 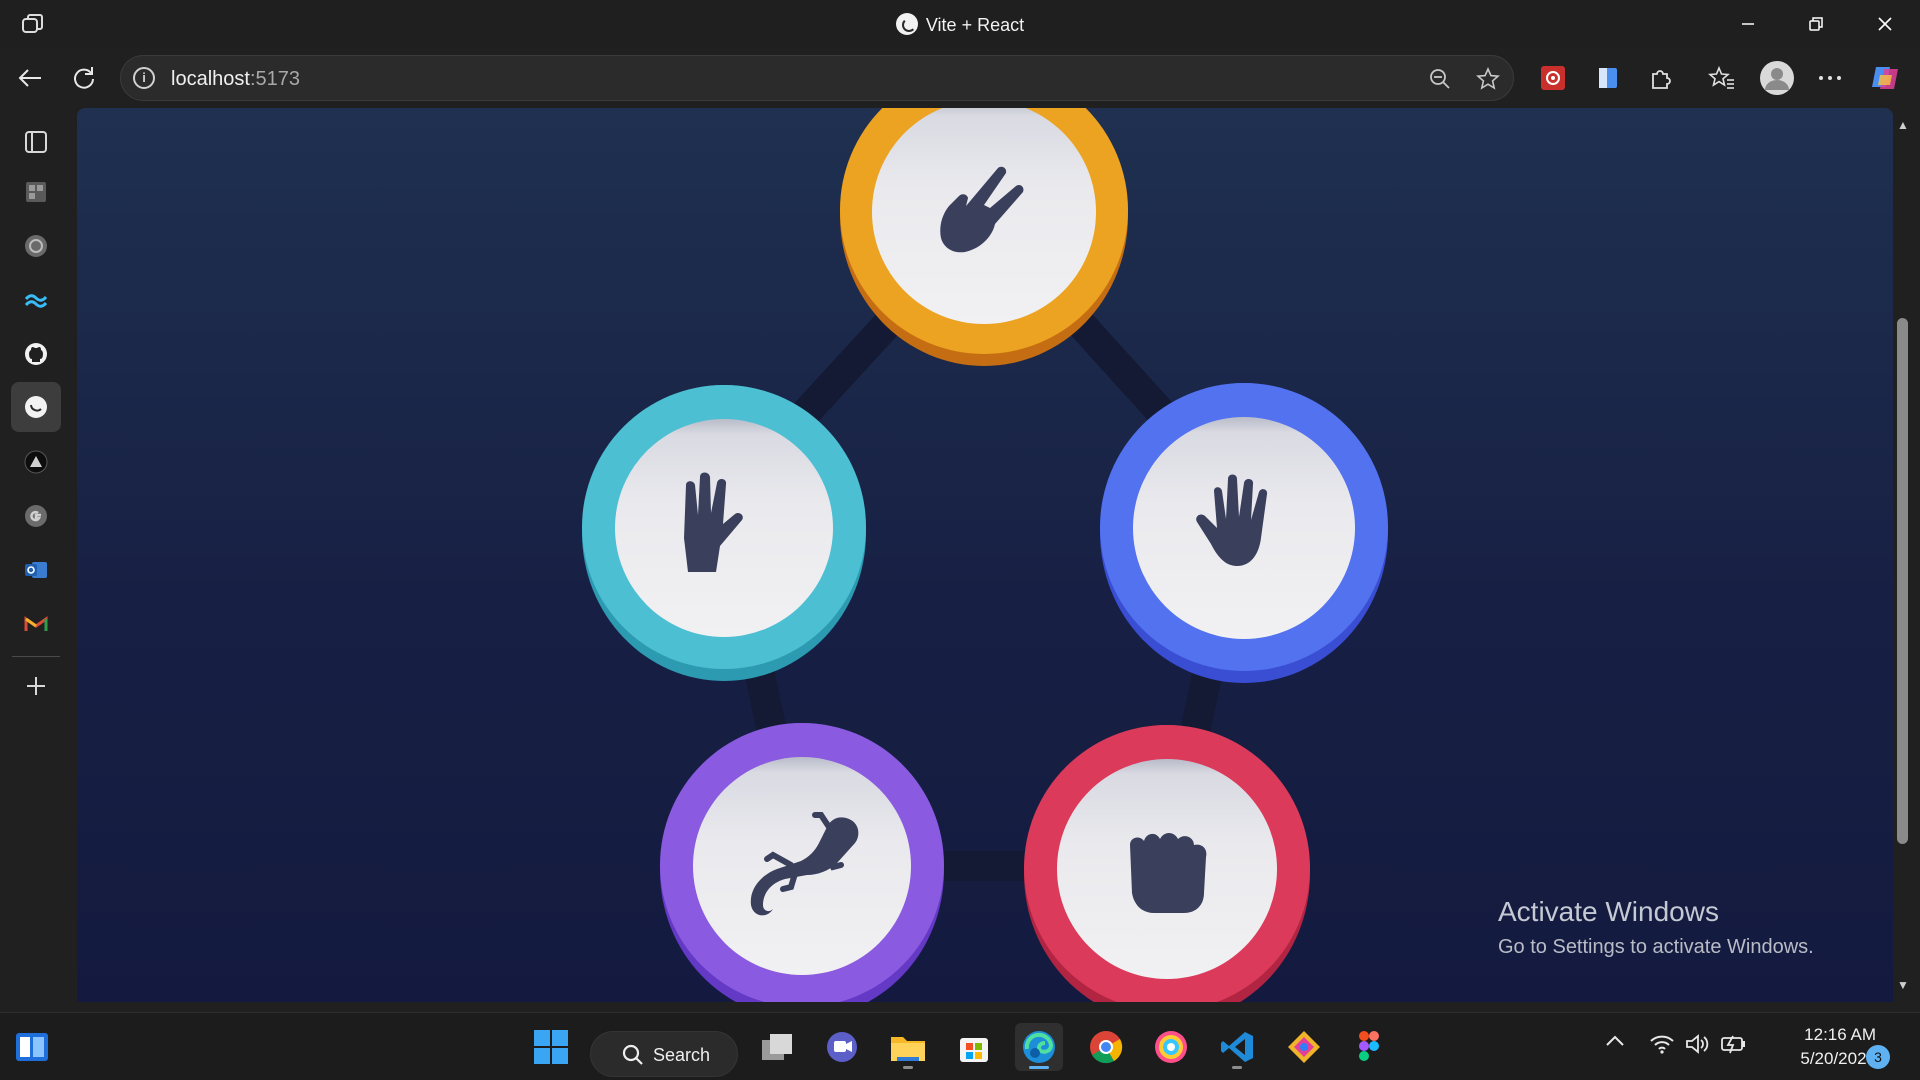 I want to click on browser-sidebar, so click(x=36, y=560).